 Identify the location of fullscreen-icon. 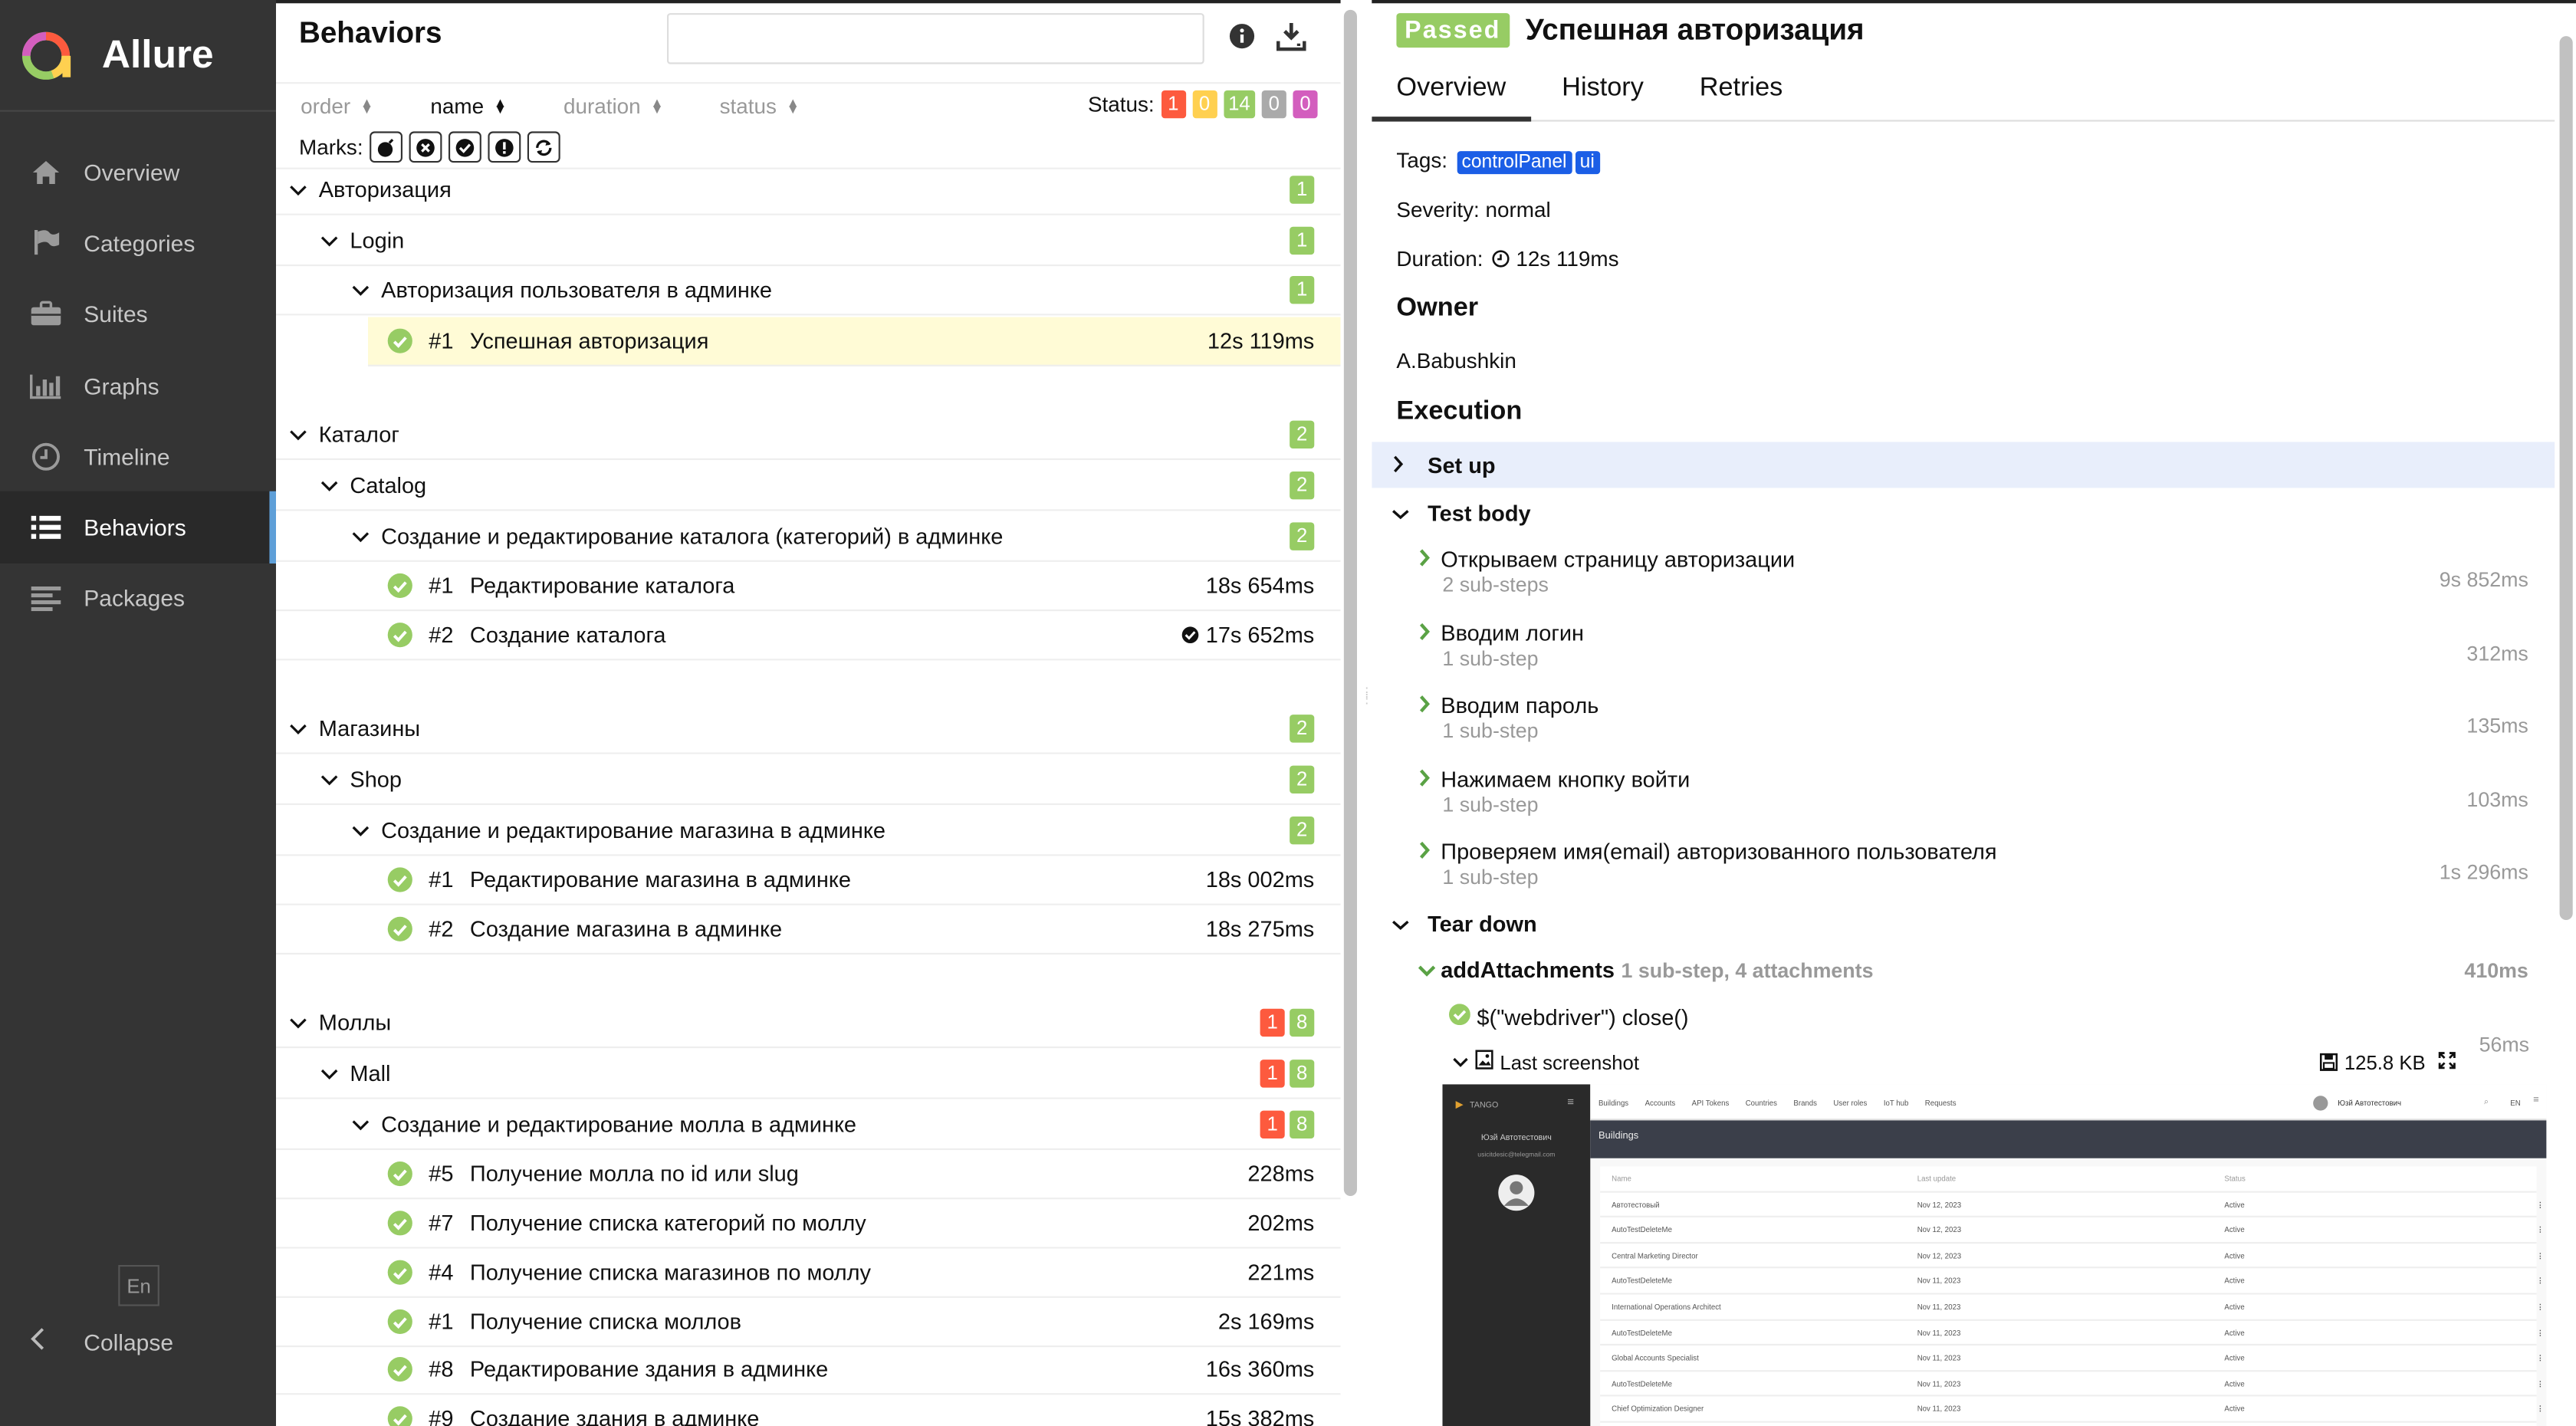
(2447, 1061).